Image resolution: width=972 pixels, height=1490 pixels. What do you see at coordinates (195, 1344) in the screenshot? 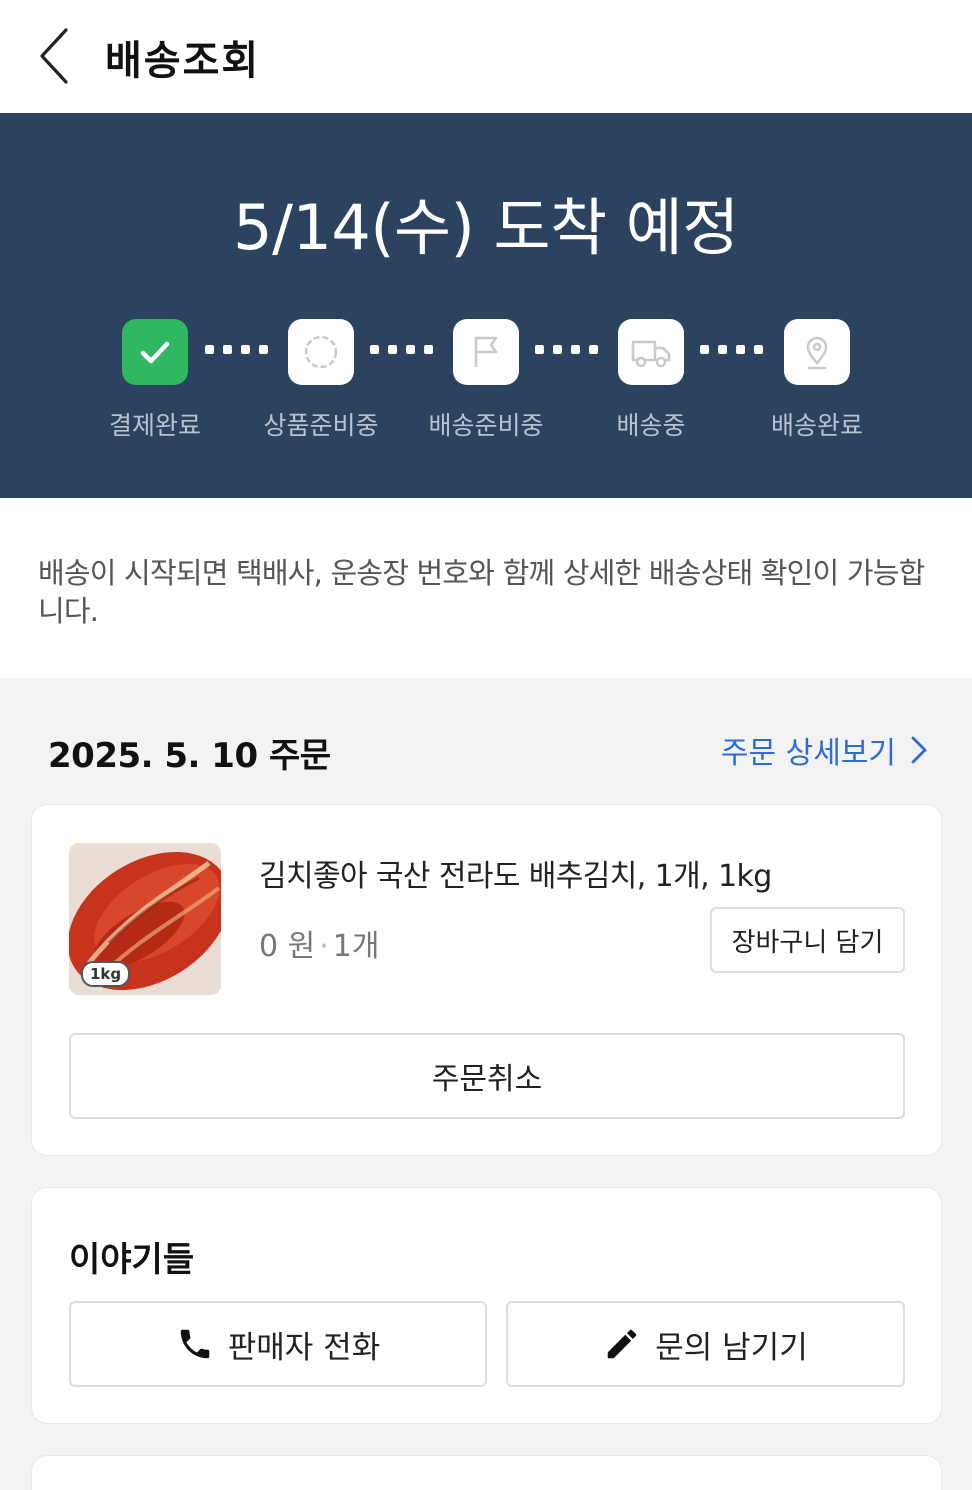
I see `phone-icon` at bounding box center [195, 1344].